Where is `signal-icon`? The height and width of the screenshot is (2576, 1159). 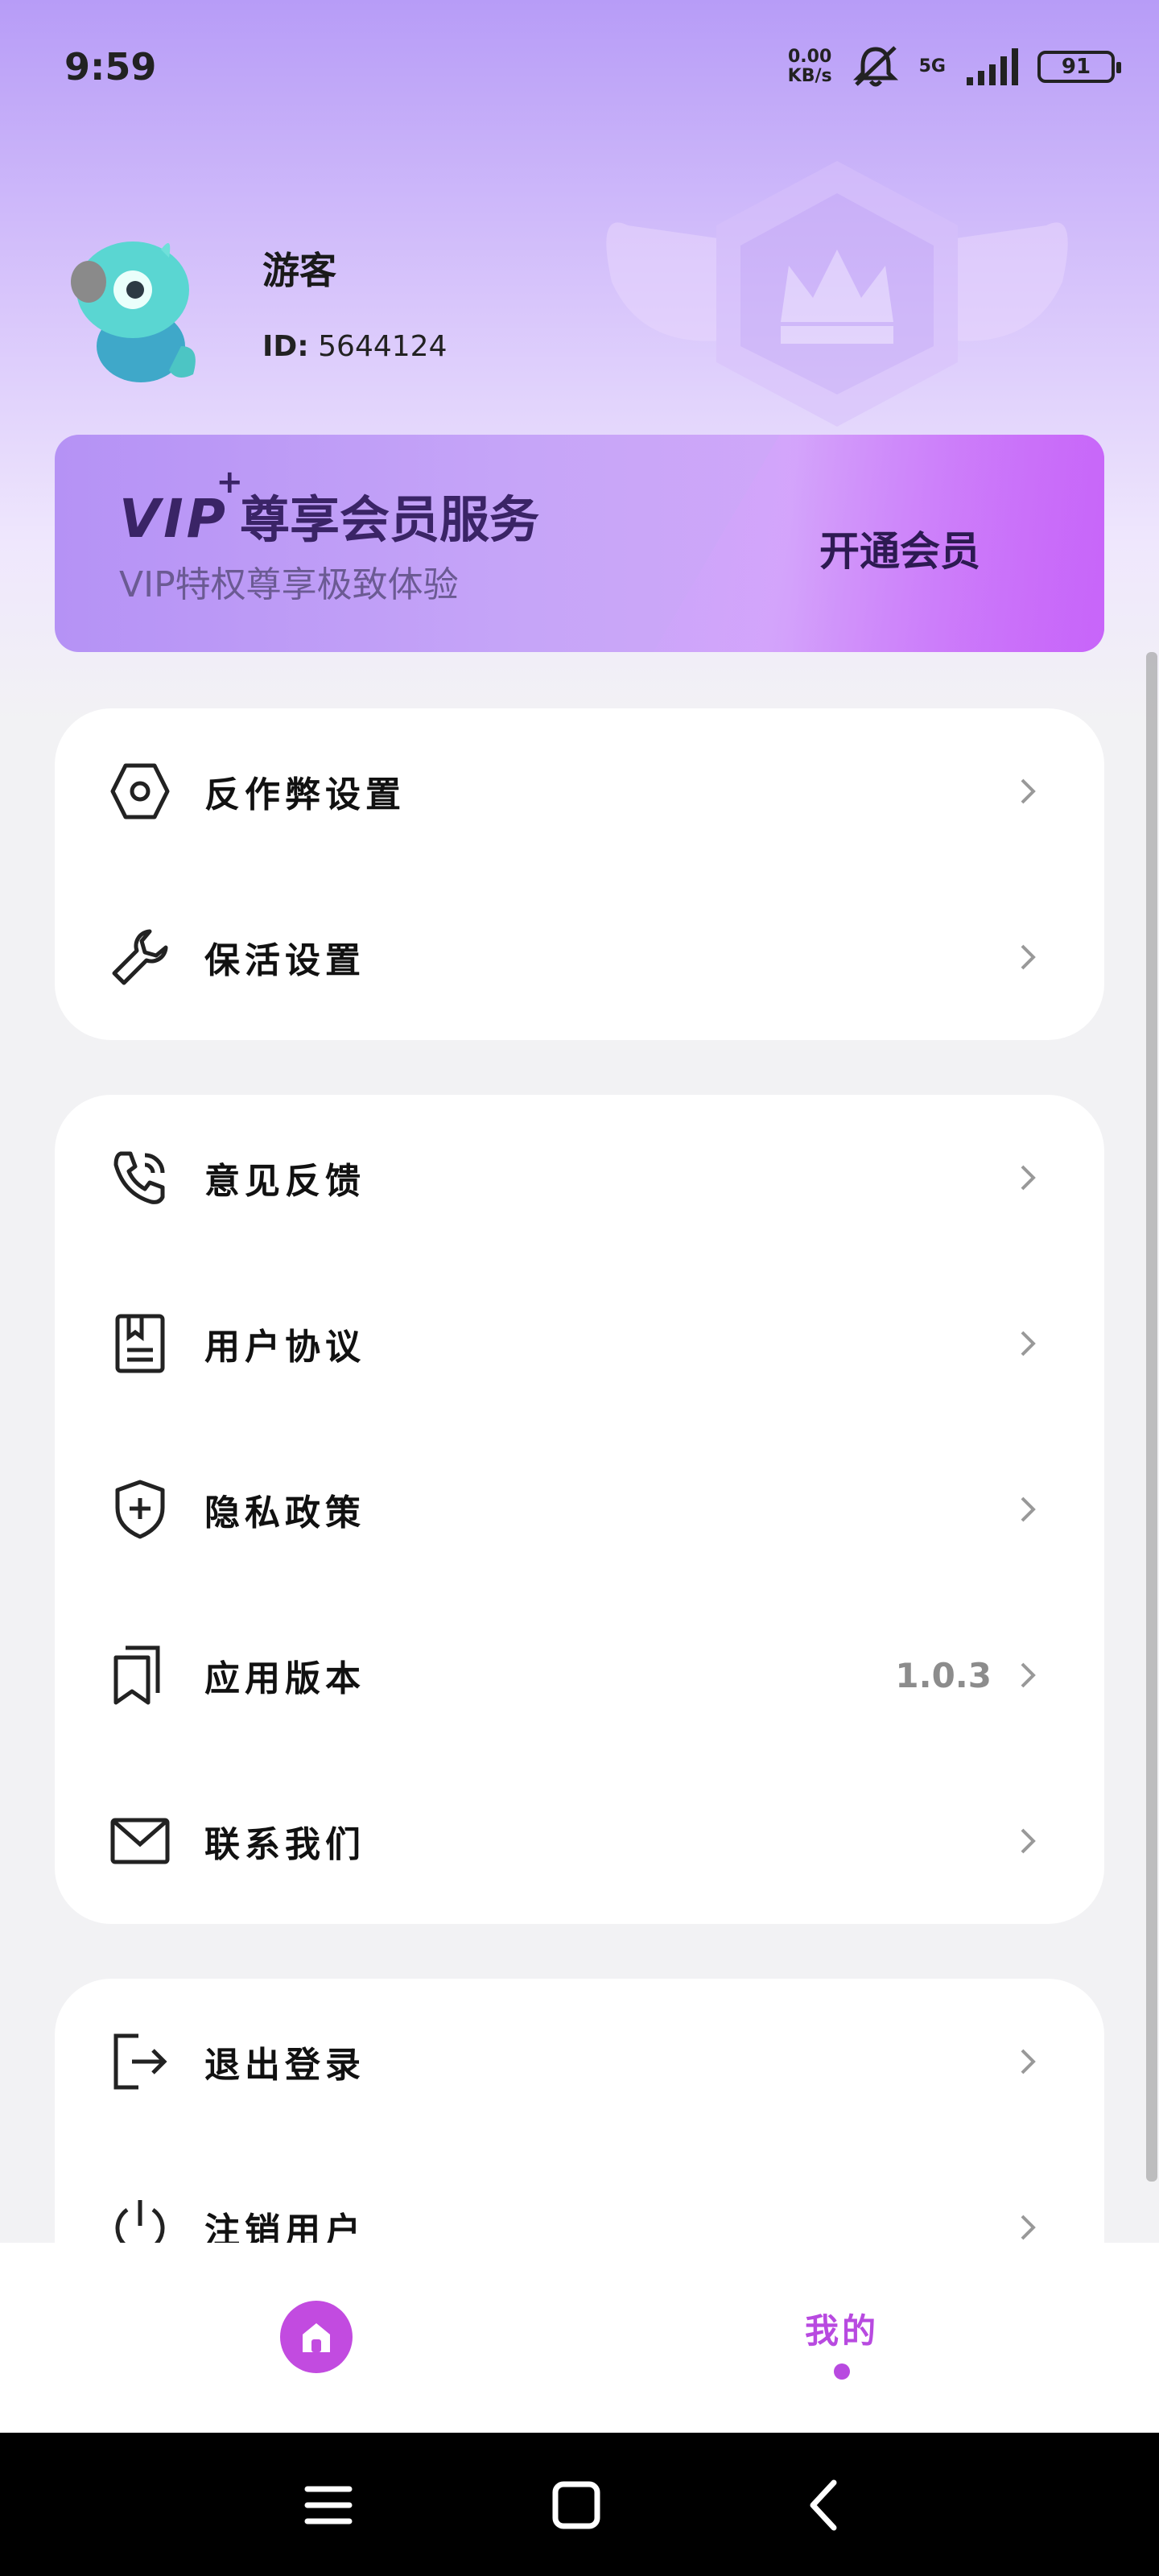
signal-icon is located at coordinates (992, 66).